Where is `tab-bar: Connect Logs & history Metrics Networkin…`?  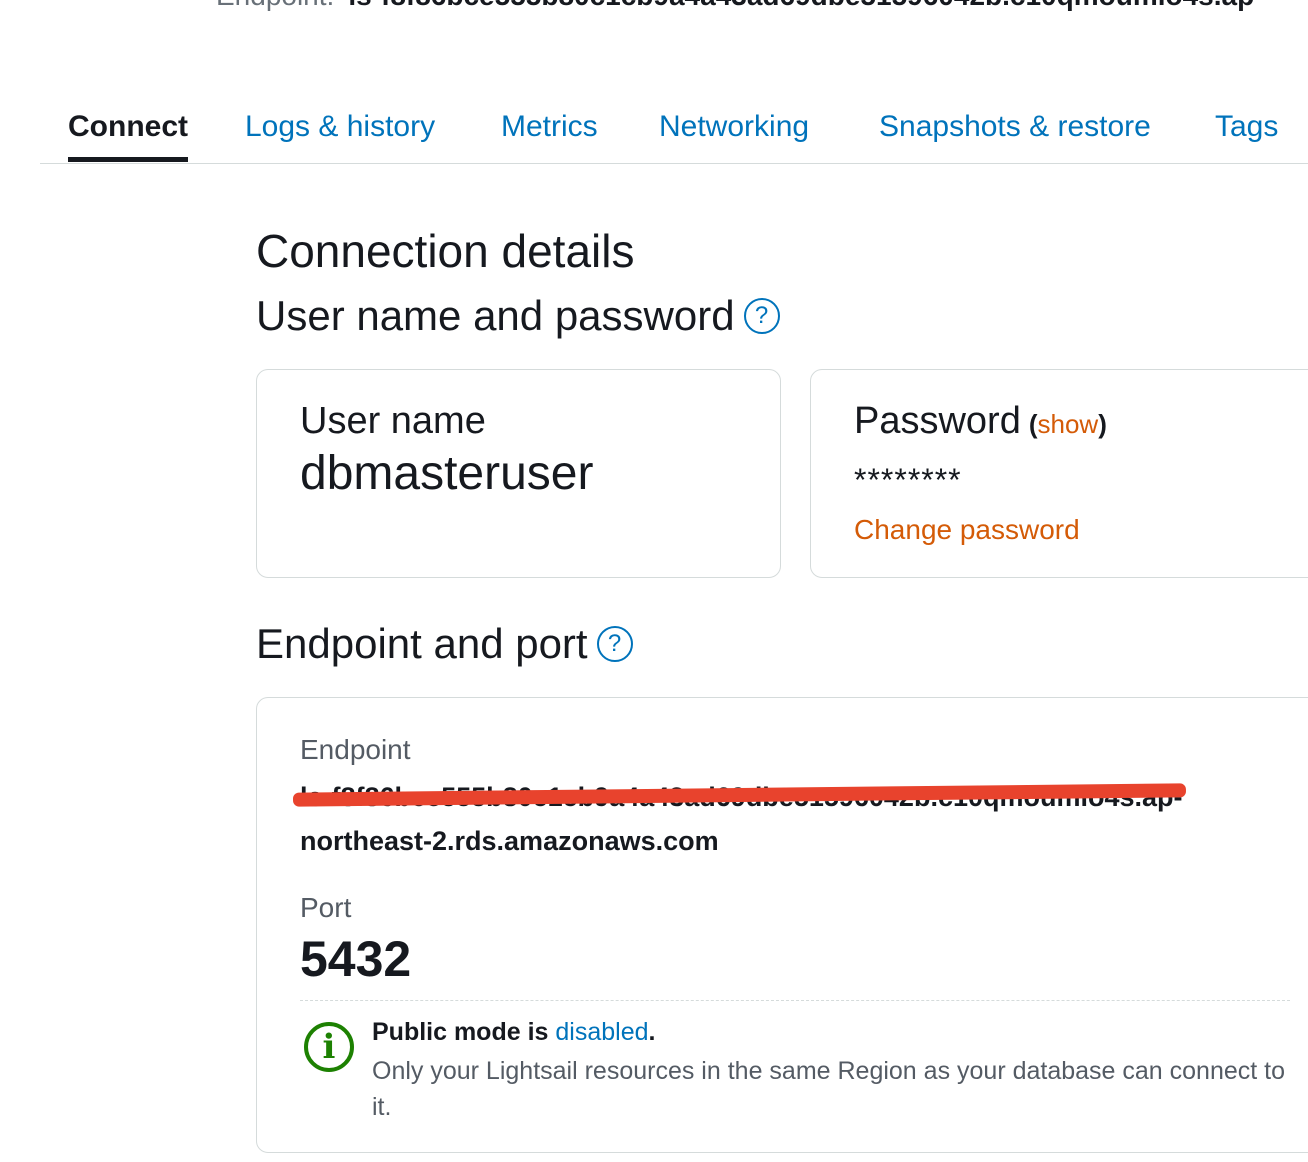
tab-bar: Connect Logs & history Metrics Networkin… is located at coordinates (674, 132).